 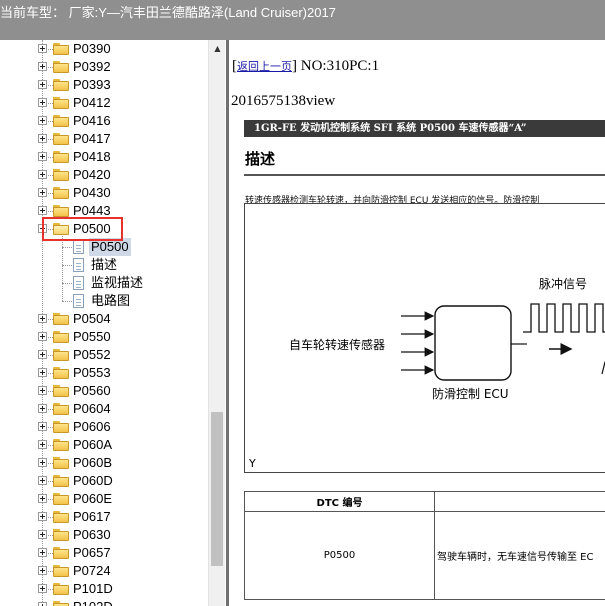 I want to click on tree-item-p0604: P0604, so click(x=104, y=409).